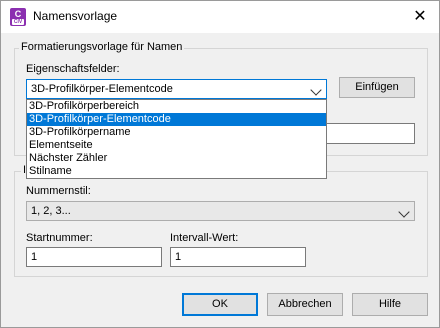 Image resolution: width=440 pixels, height=328 pixels. I want to click on window-title: Namensvorlage, so click(75, 16).